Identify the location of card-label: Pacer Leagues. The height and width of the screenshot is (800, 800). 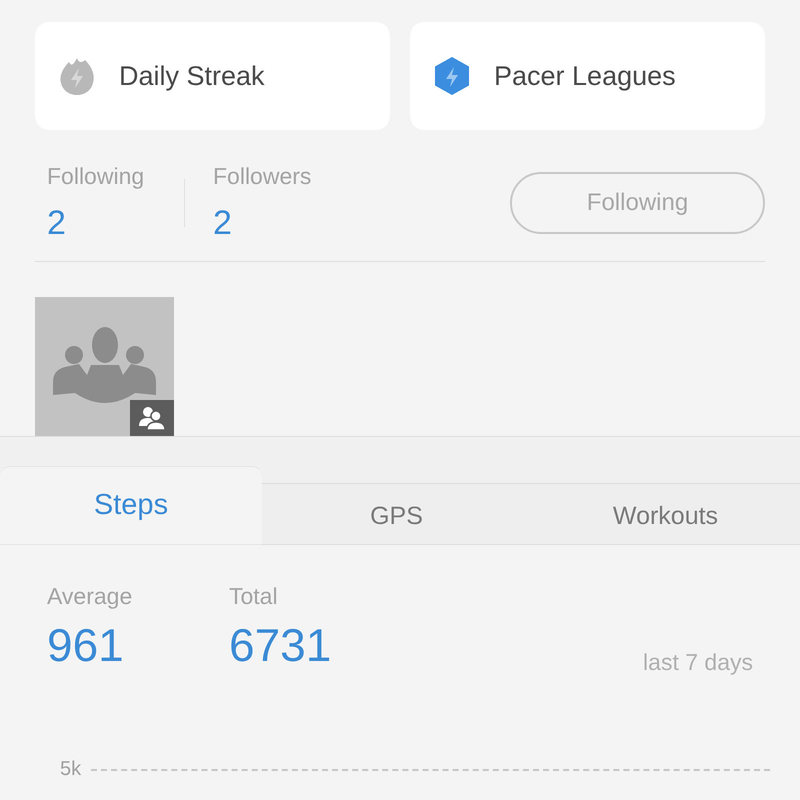
(585, 76).